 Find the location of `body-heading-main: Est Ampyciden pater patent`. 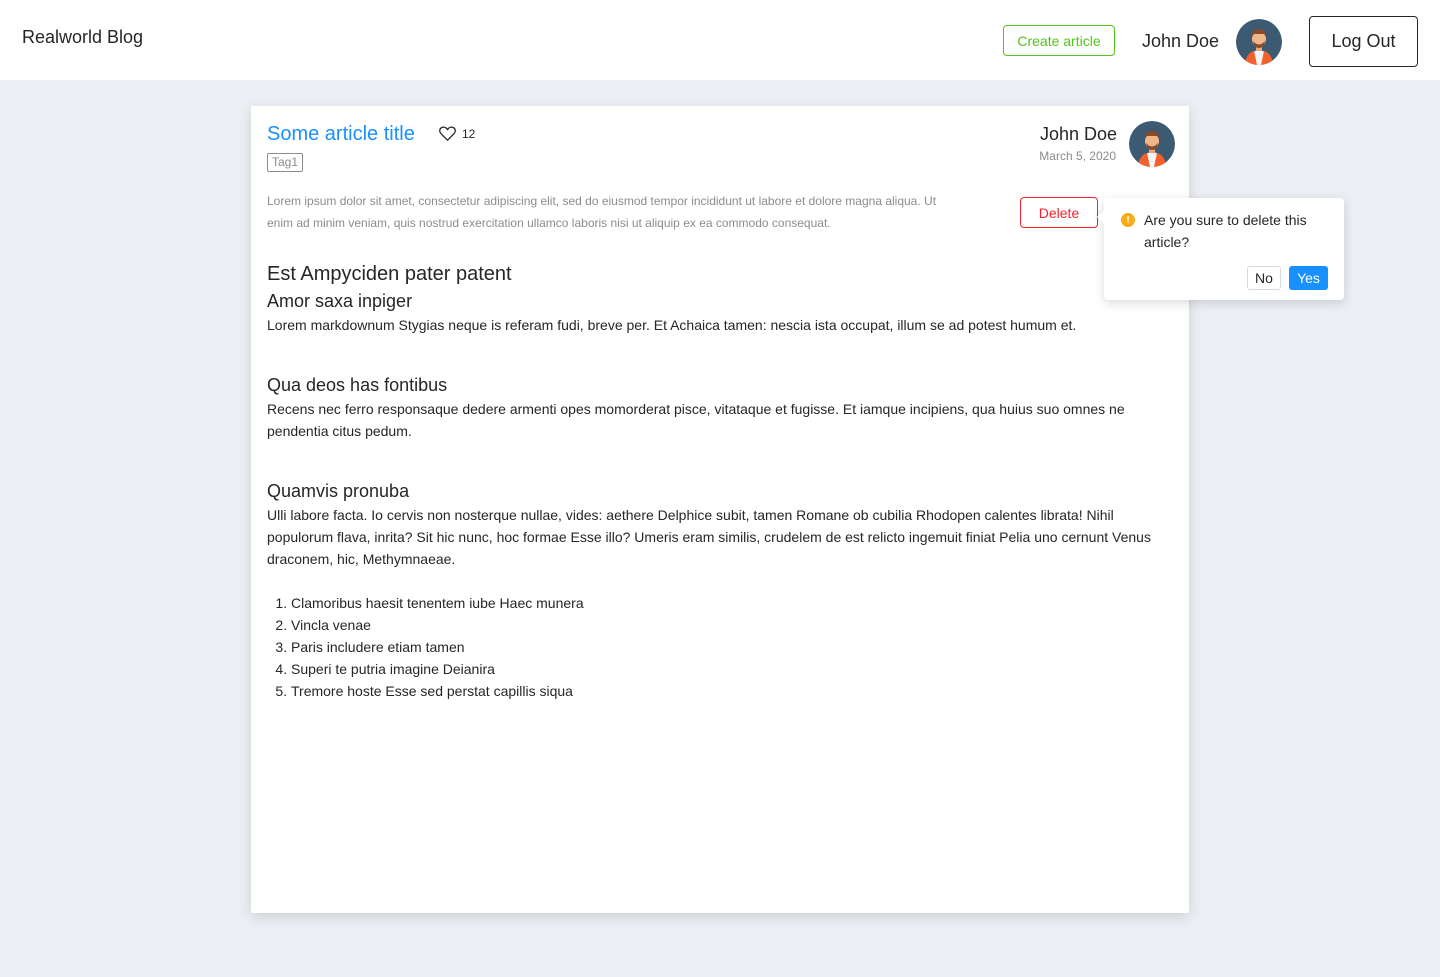

body-heading-main: Est Ampyciden pater patent is located at coordinates (389, 274).